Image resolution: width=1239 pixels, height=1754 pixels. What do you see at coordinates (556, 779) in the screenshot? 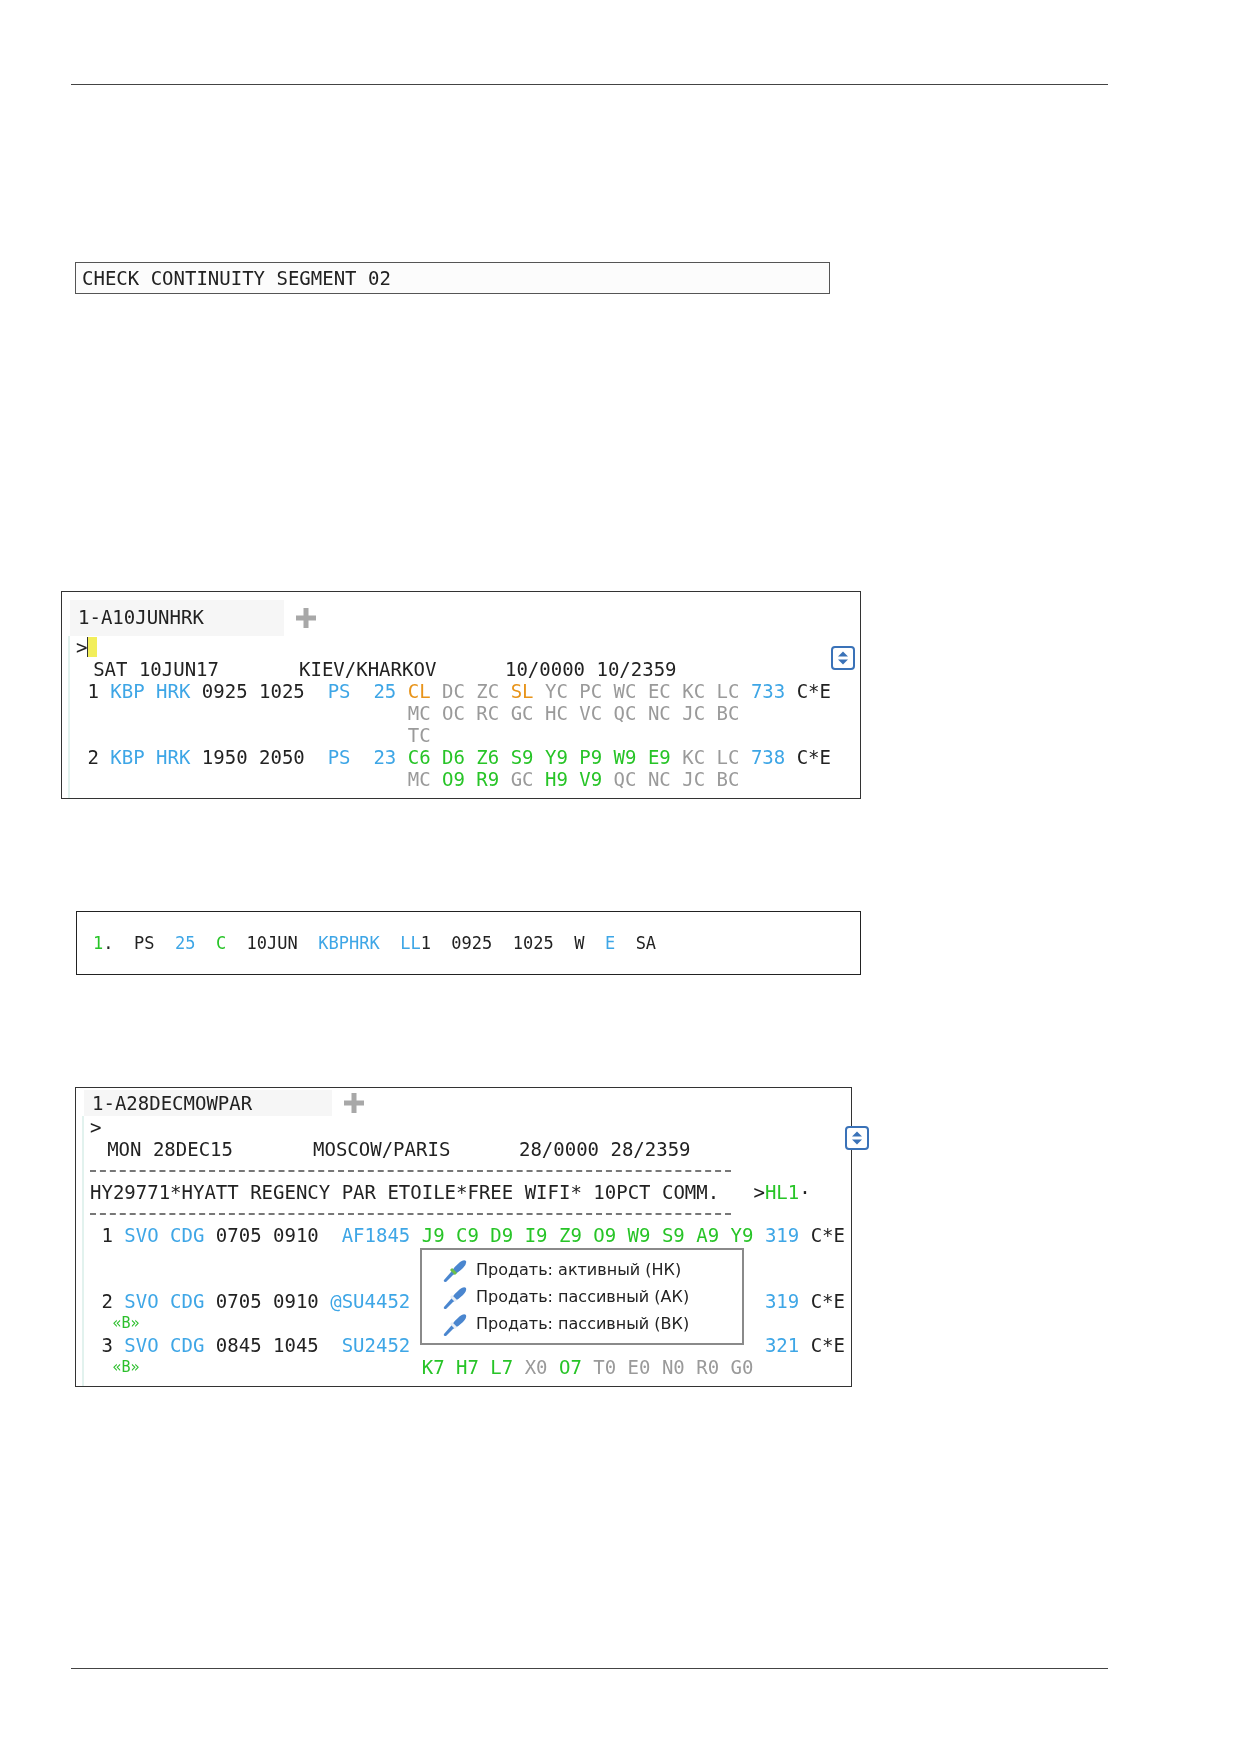
I see `booking-class: H9` at bounding box center [556, 779].